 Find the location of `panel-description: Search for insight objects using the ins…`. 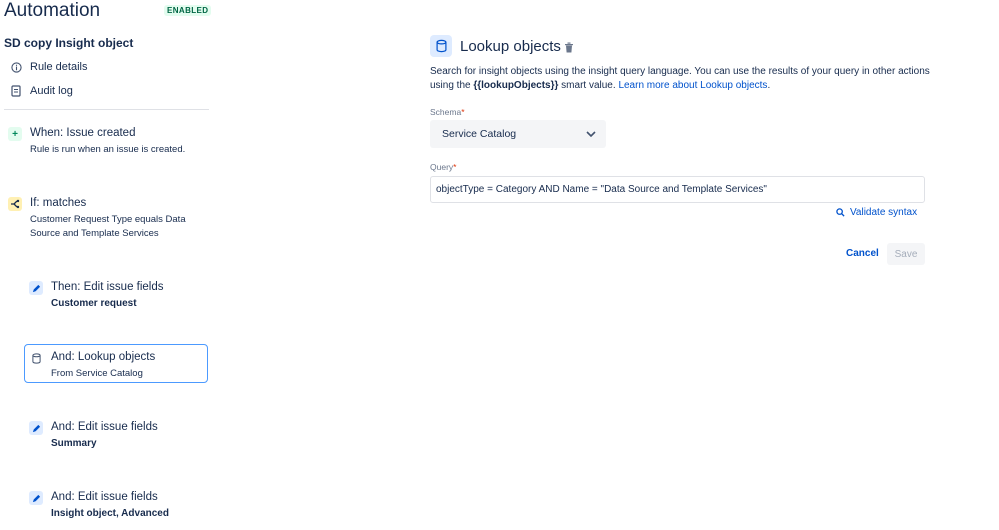

panel-description: Search for insight objects using the ins… is located at coordinates (680, 79).